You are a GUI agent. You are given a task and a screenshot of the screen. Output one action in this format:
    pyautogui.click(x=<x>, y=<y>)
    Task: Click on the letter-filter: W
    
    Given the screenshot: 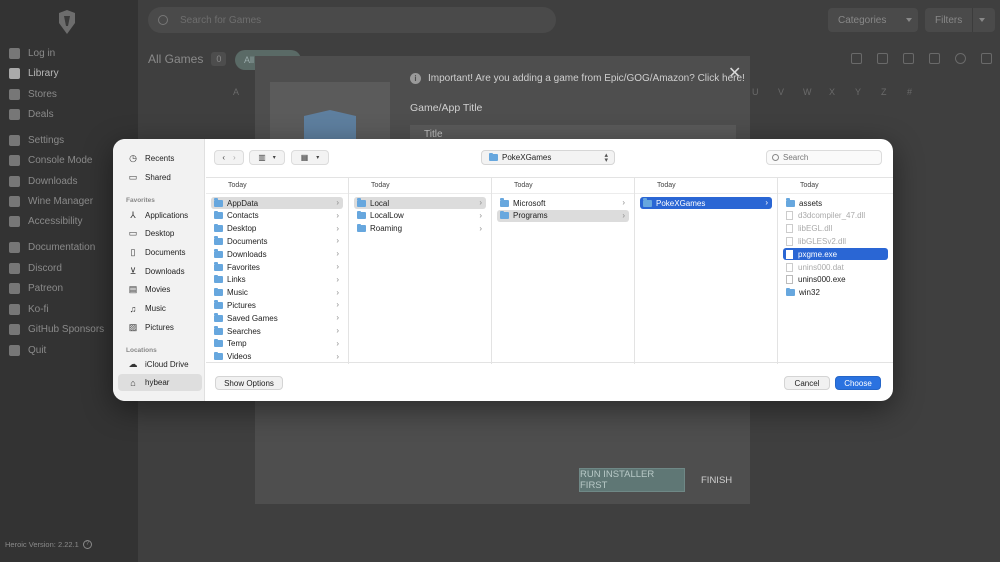 What is the action you would take?
    pyautogui.click(x=807, y=92)
    